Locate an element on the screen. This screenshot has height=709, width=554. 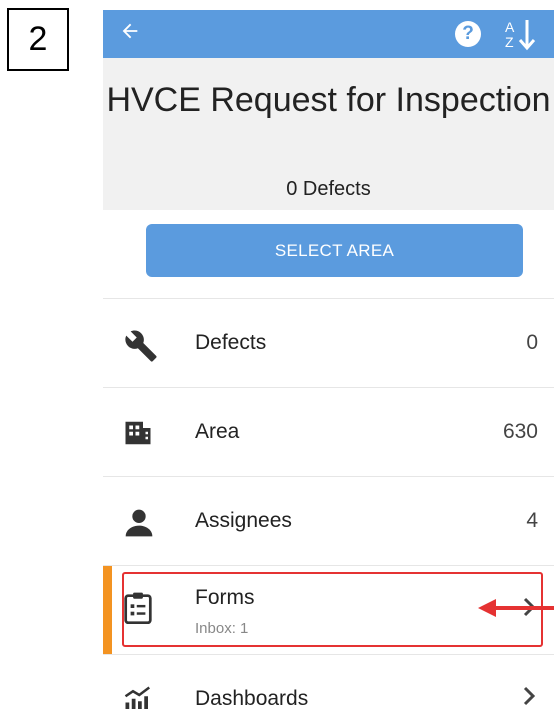
list-item-value: 4 is located at coordinates (532, 520).